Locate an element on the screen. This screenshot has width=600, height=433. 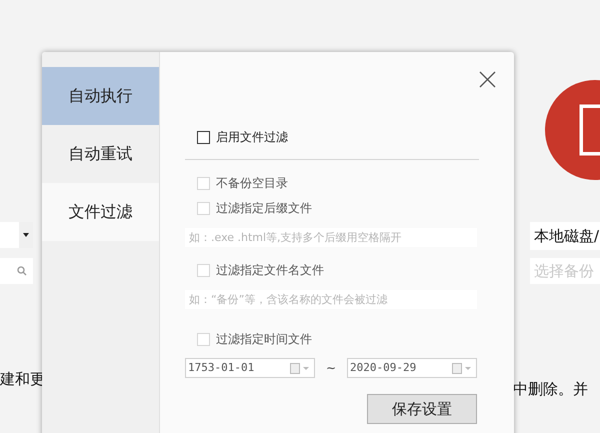
checkbox-label: 不备份空目录 is located at coordinates (252, 183).